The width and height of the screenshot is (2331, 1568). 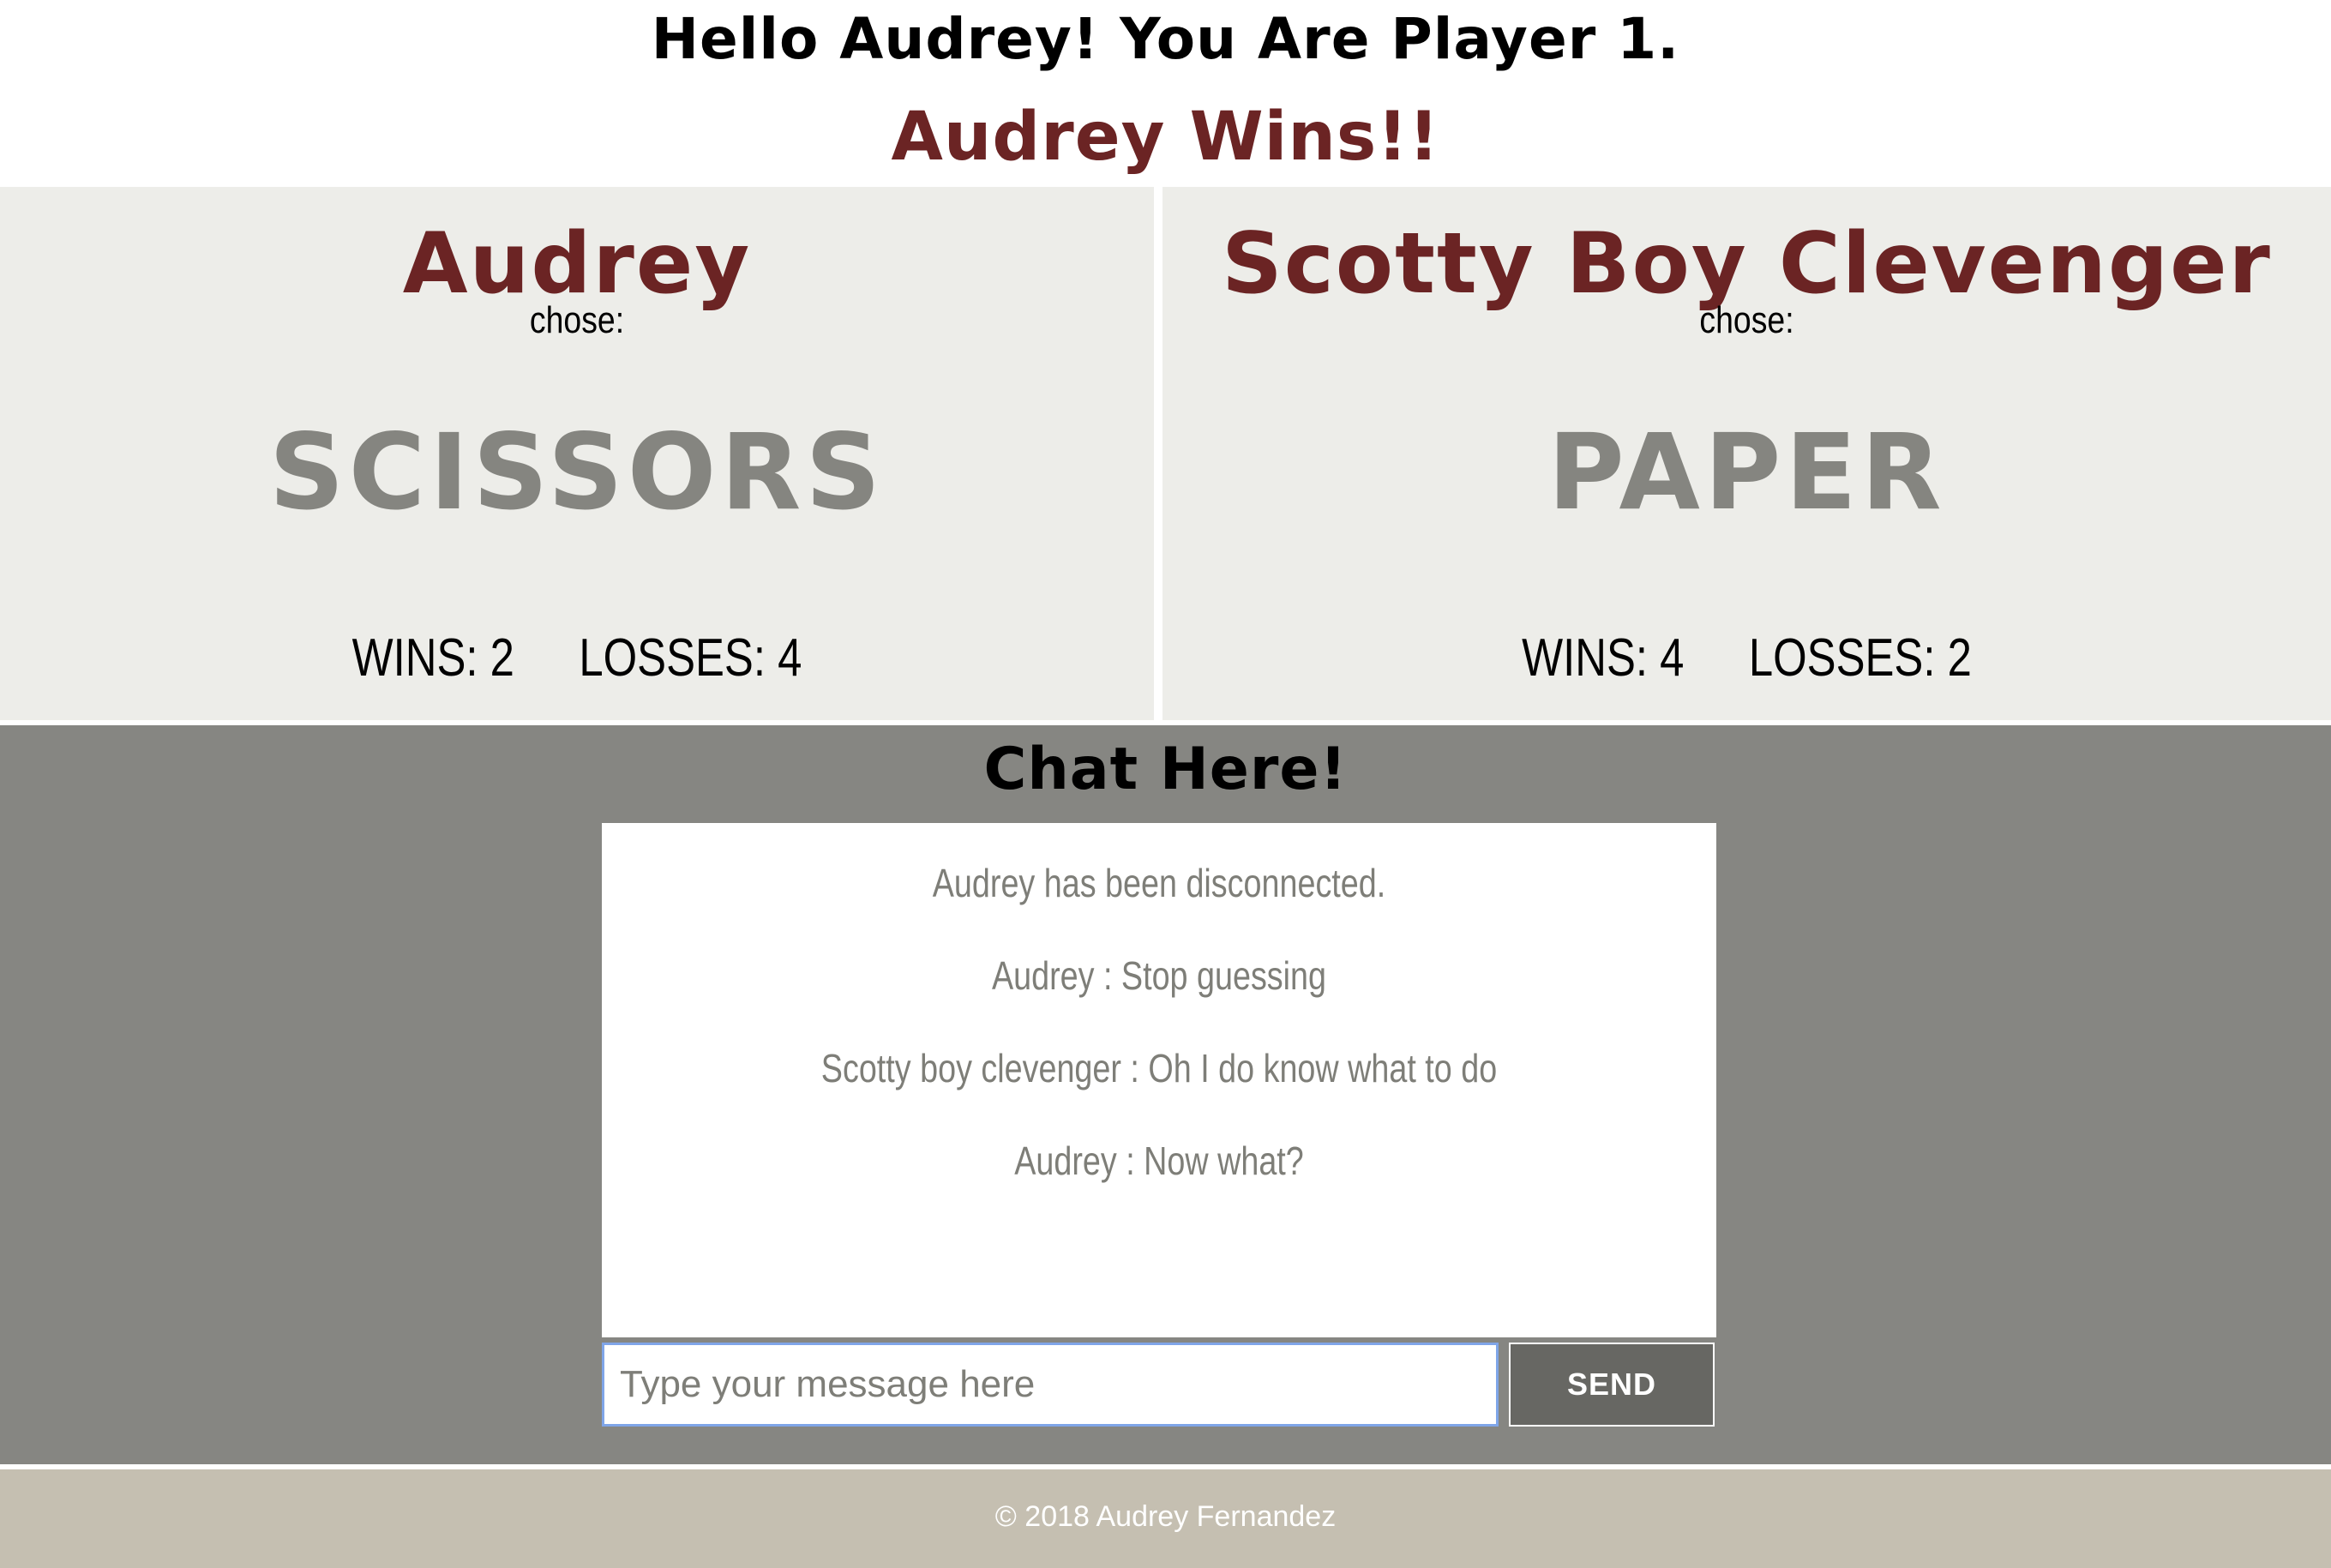 What do you see at coordinates (1165, 769) in the screenshot?
I see `chat-title: Chat Here!` at bounding box center [1165, 769].